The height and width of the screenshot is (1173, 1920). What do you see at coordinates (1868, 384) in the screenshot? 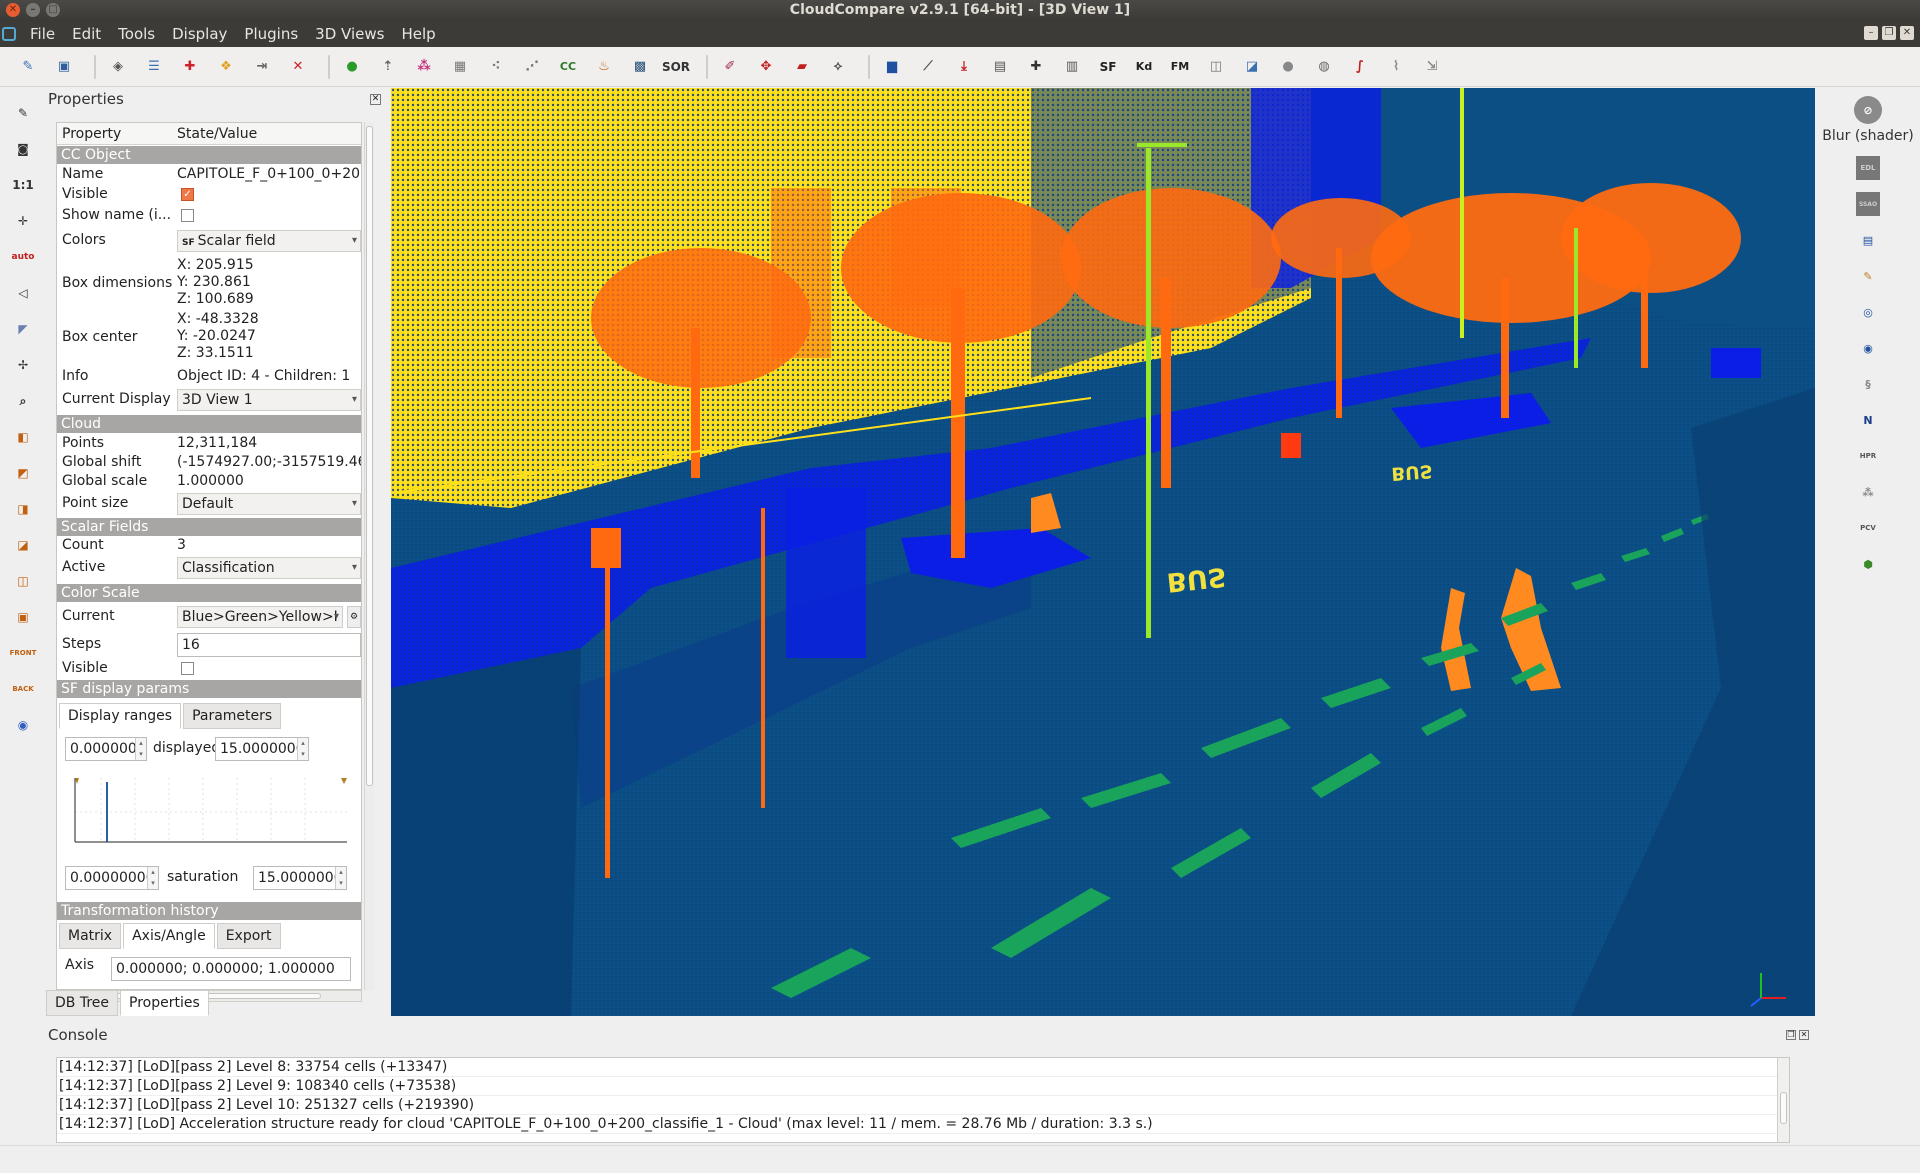
I see `spiral-icon: §` at bounding box center [1868, 384].